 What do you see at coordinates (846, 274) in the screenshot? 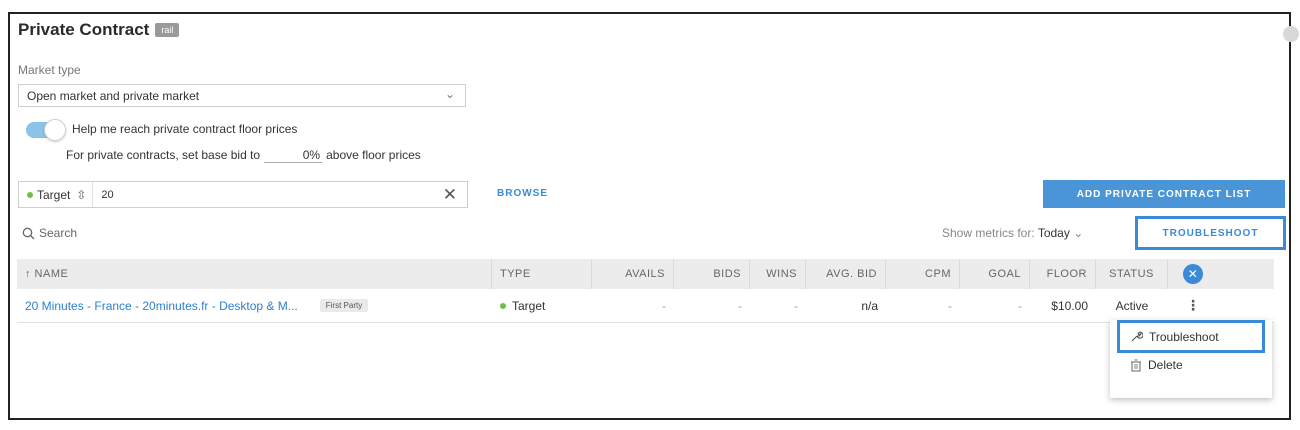
I see `col-header-avg-bid: AVG. BID` at bounding box center [846, 274].